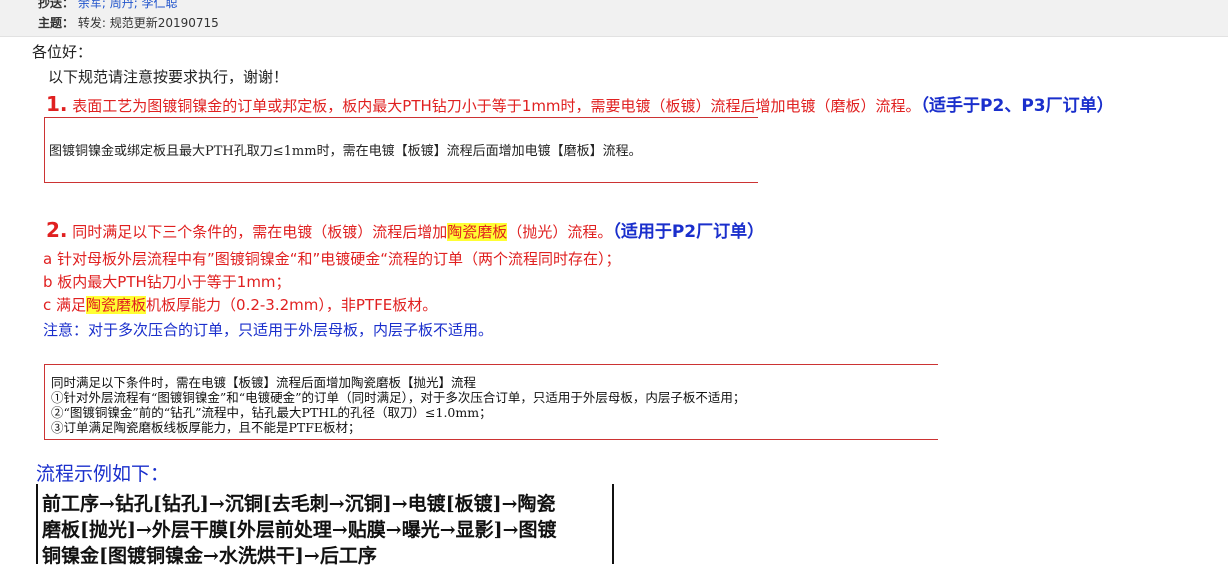 Image resolution: width=1228 pixels, height=568 pixels. I want to click on cc-label: 抄送：, so click(56, 5).